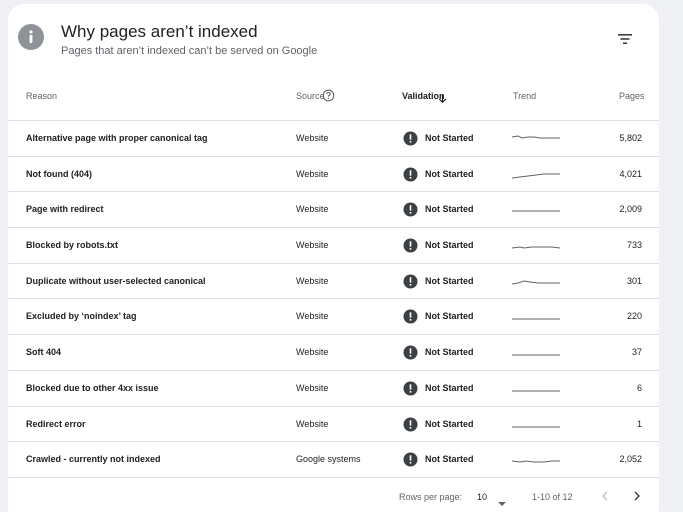 The image size is (683, 512). I want to click on row-reason: Blocked by robots.txt, so click(72, 245).